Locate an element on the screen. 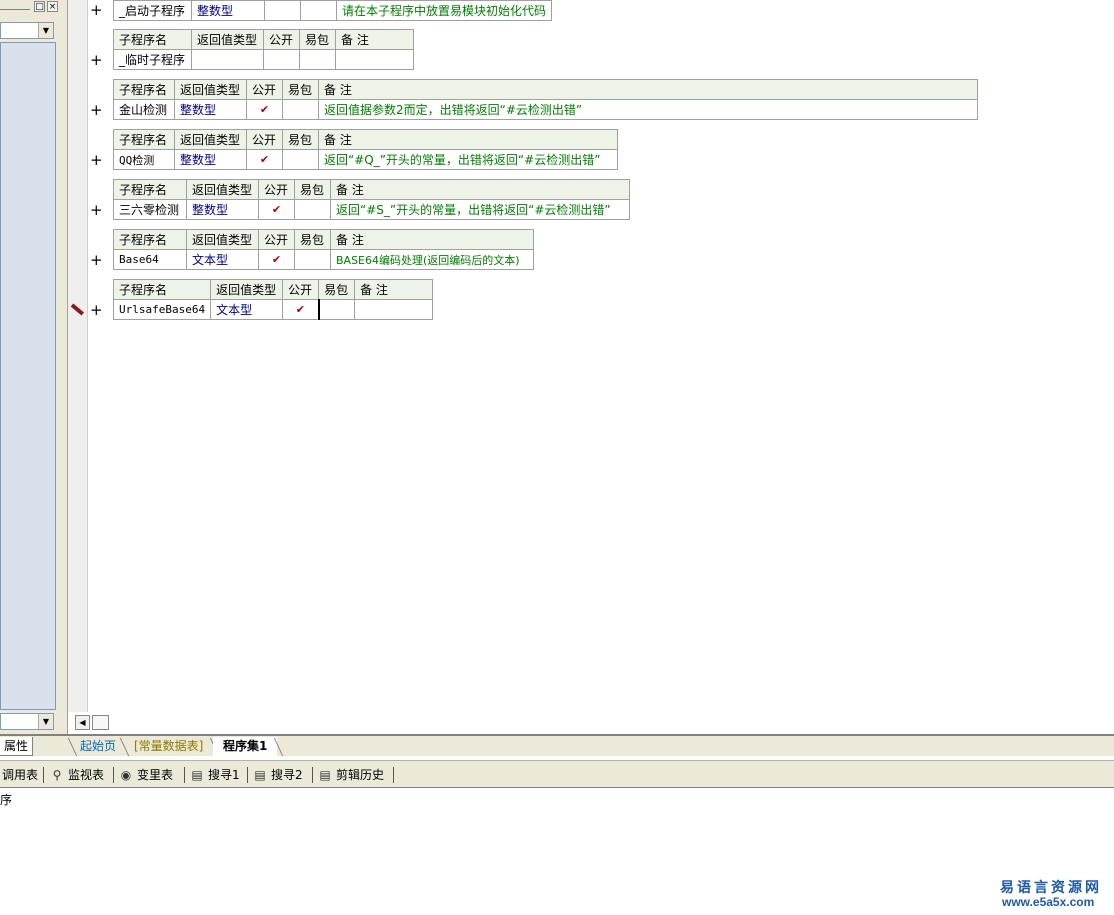  scroll-thumb is located at coordinates (100, 722).